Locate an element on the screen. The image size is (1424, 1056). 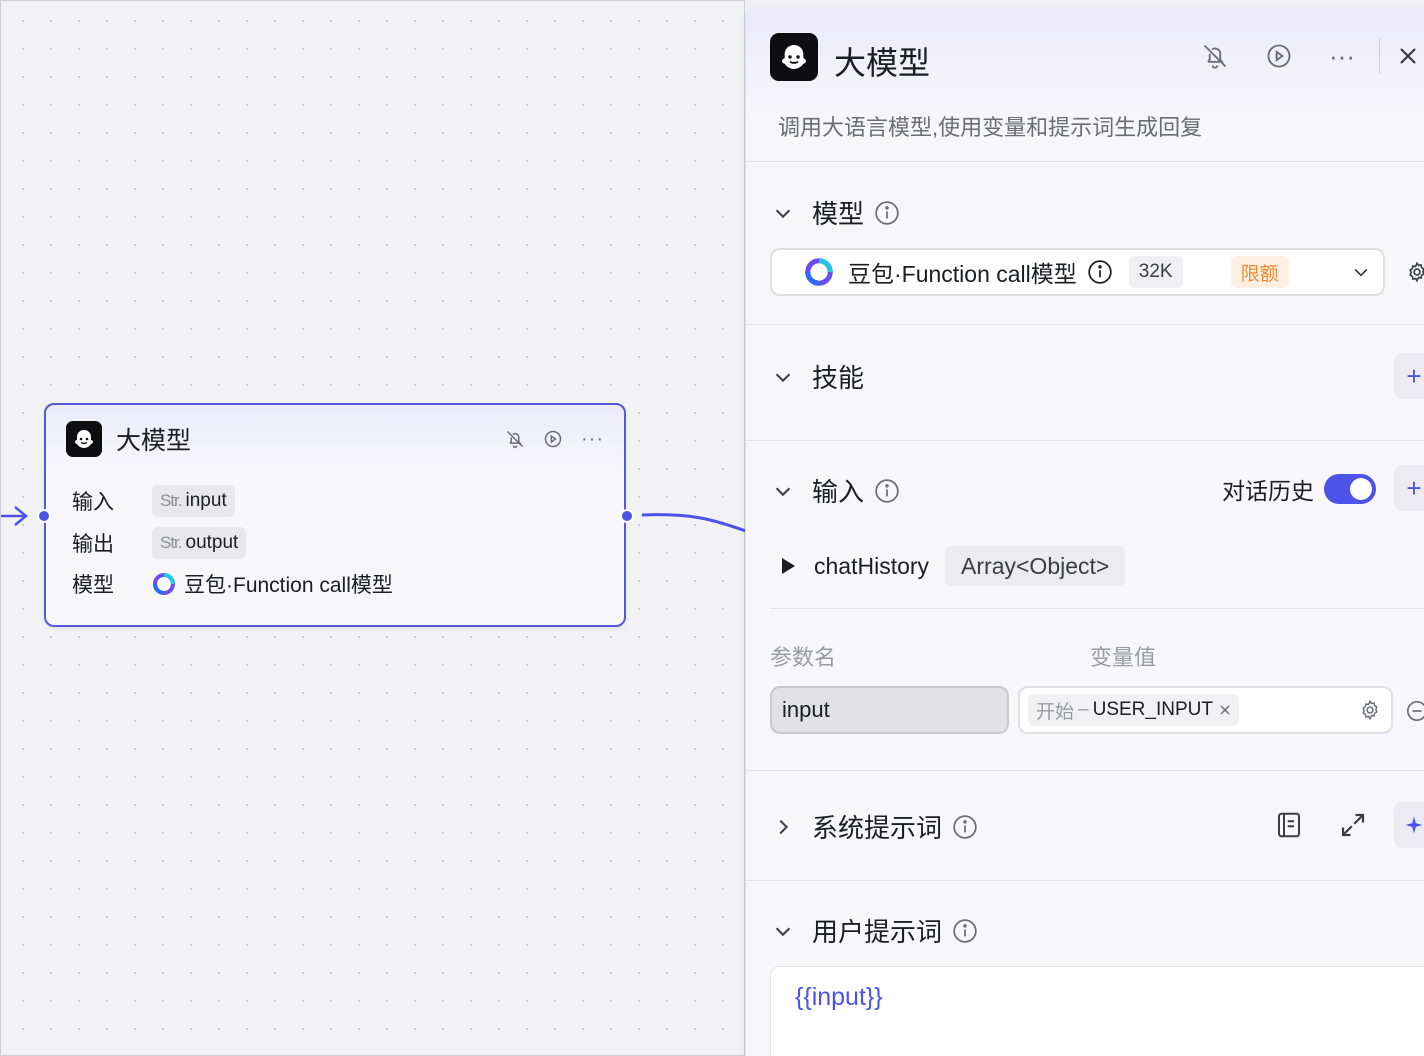
var-value-header: 变量值 is located at coordinates (1123, 657).